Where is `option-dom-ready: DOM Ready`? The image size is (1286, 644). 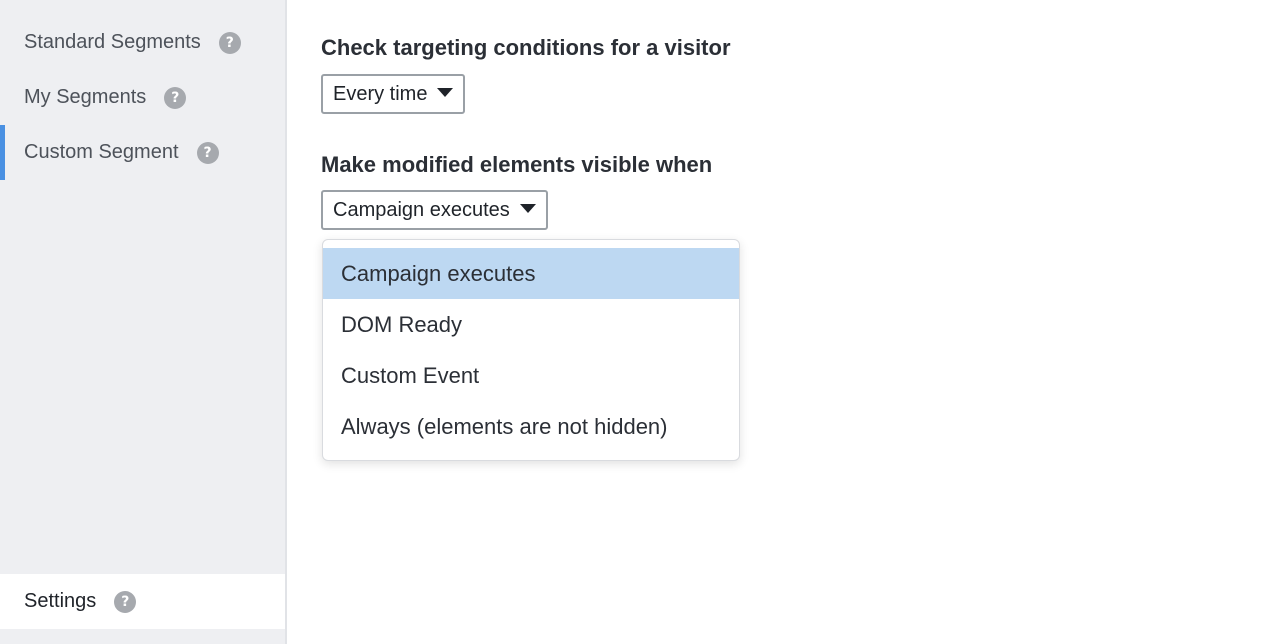
option-dom-ready: DOM Ready is located at coordinates (531, 324).